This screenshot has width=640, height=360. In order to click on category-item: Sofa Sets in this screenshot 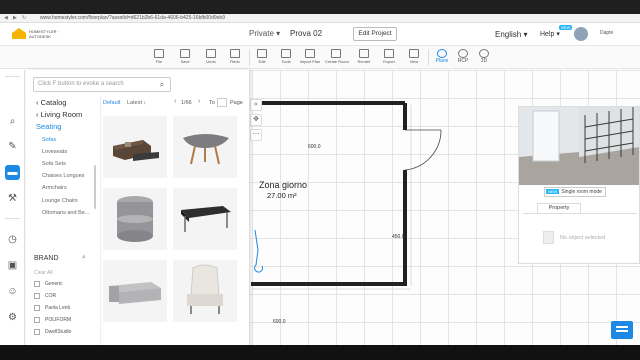, I will do `click(70, 164)`.